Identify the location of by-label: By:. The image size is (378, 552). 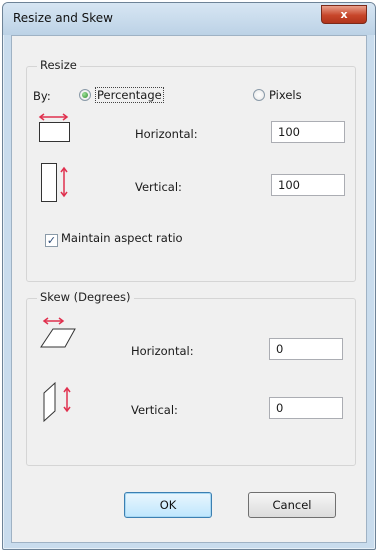
(42, 96).